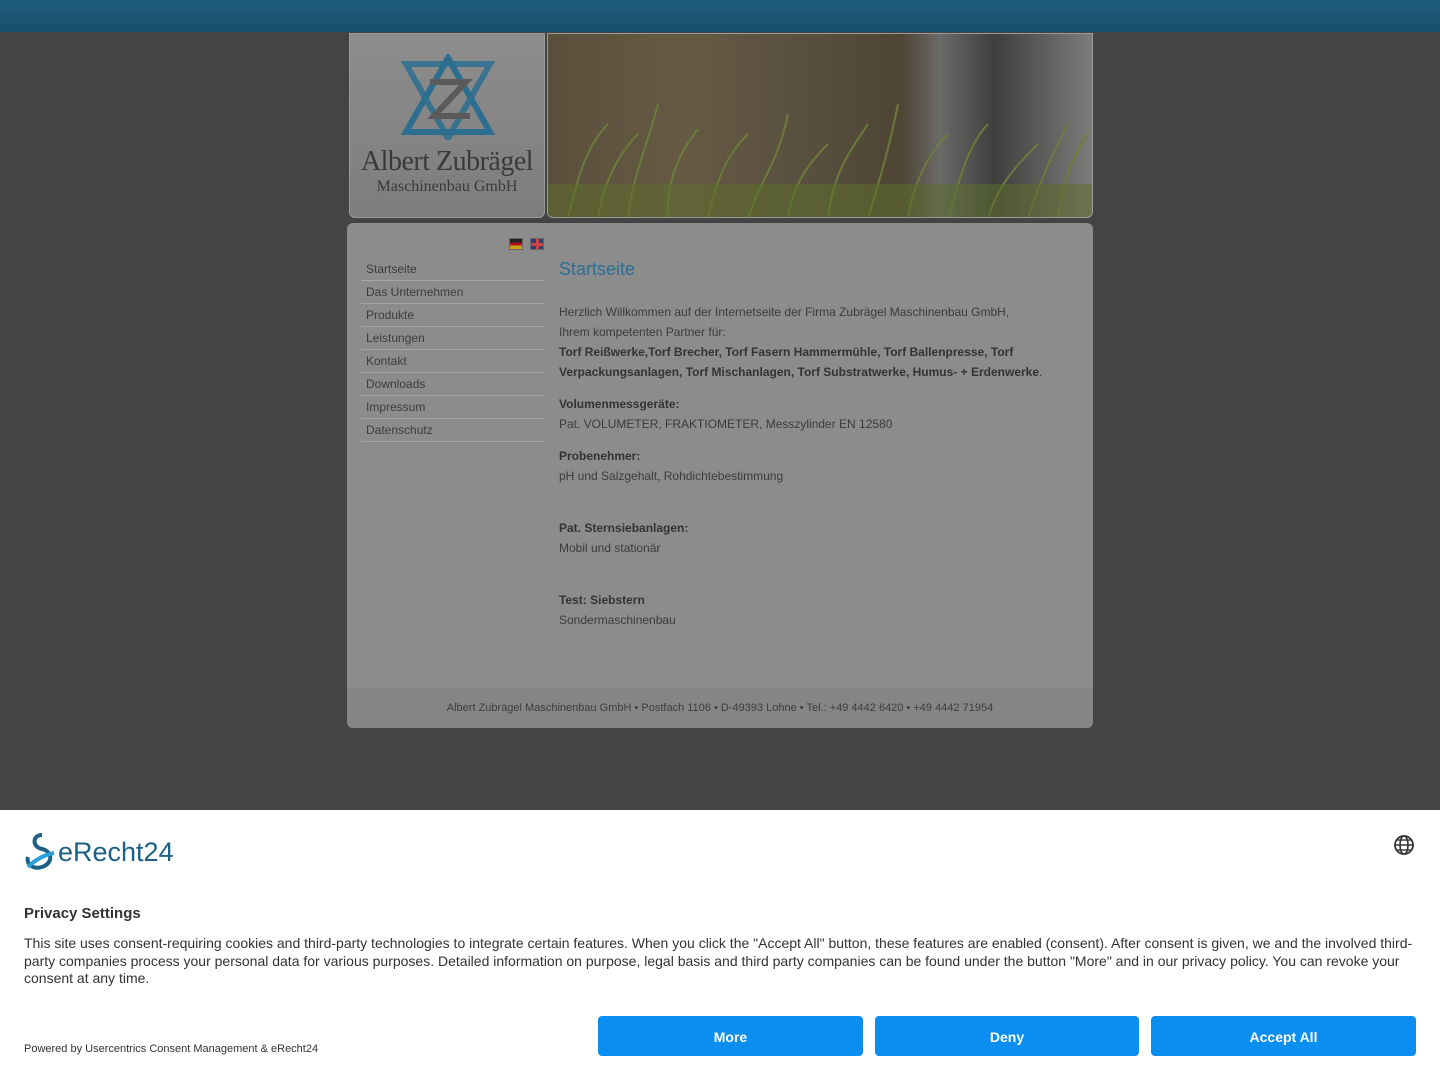 The image size is (1440, 1080). I want to click on section-title: Test: Siebstern, so click(602, 600).